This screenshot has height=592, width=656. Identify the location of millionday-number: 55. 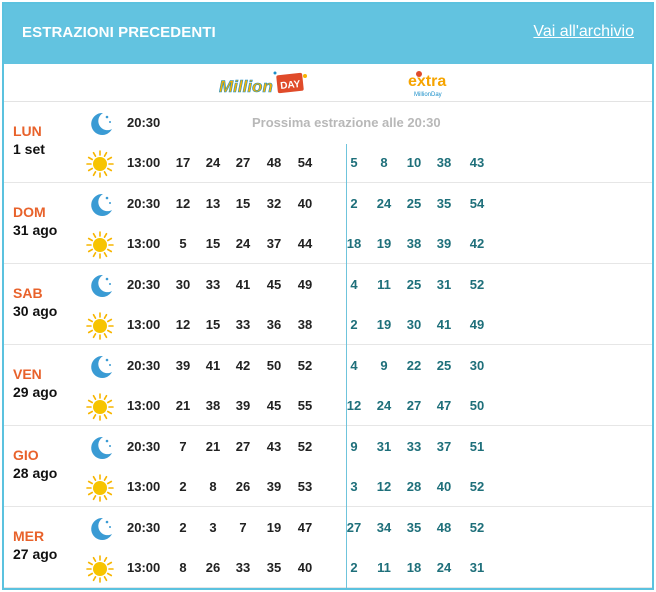
(305, 405).